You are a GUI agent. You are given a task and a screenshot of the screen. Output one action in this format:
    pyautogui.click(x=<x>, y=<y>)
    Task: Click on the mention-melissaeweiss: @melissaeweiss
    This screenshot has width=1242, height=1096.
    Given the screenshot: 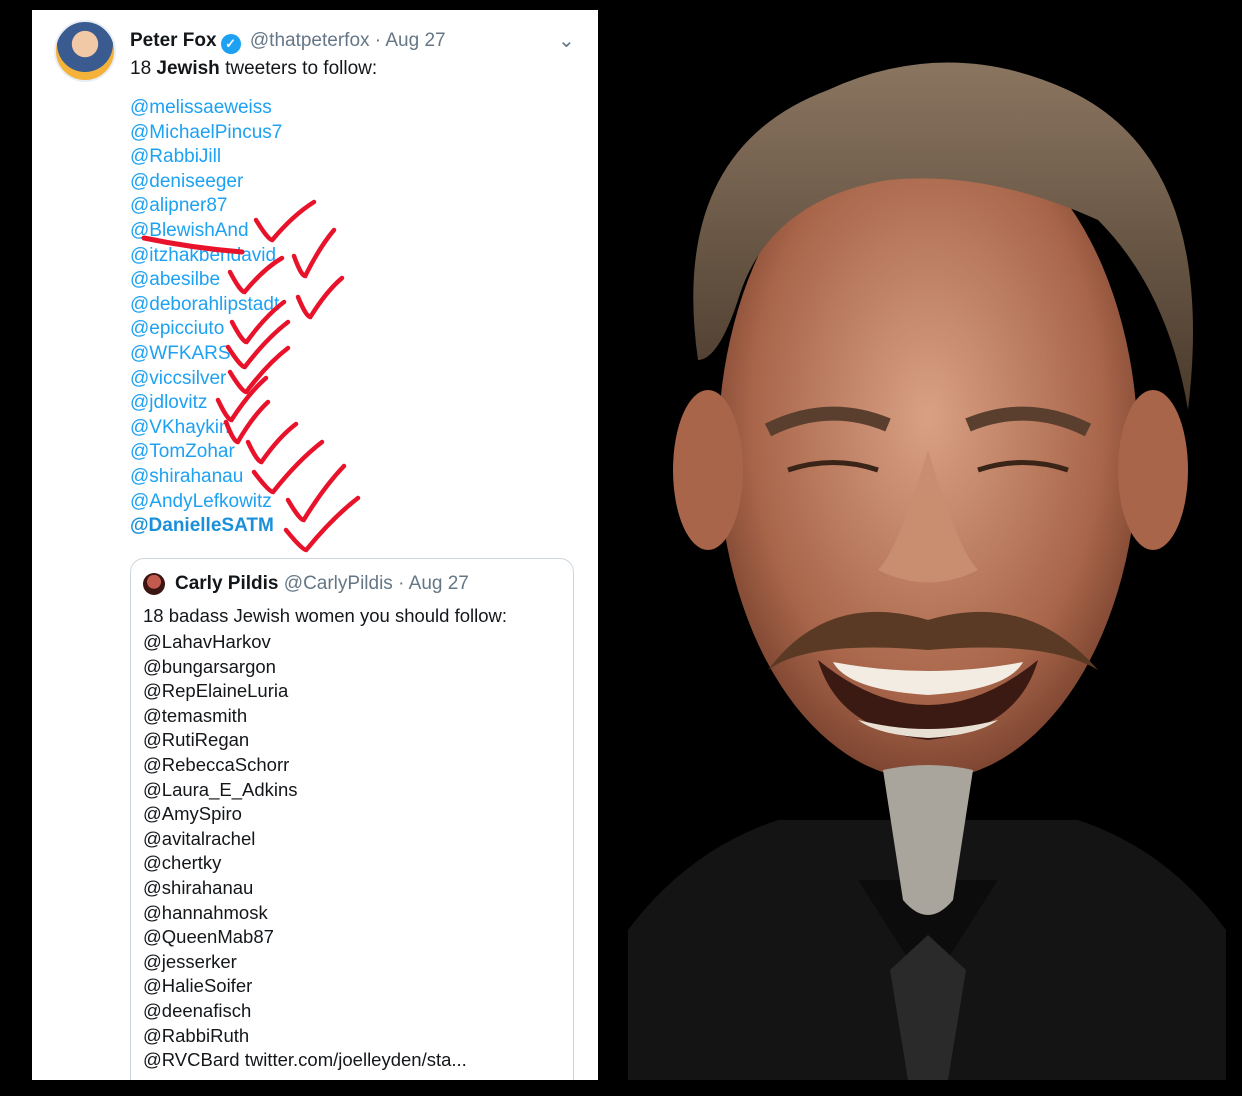 What is the action you would take?
    pyautogui.click(x=206, y=108)
    